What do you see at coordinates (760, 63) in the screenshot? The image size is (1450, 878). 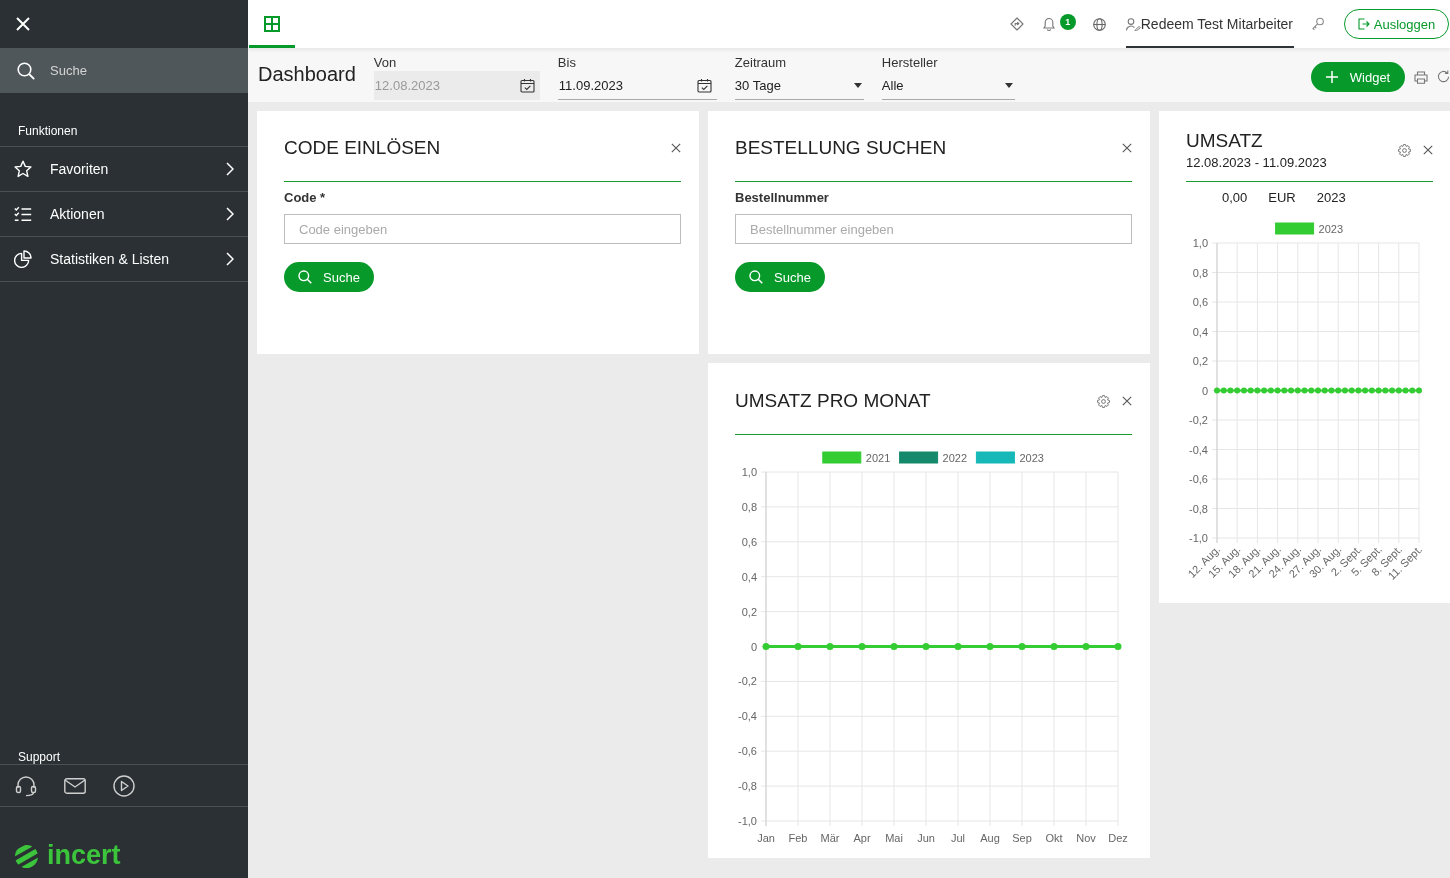 I see `field-label: Zeitraum` at bounding box center [760, 63].